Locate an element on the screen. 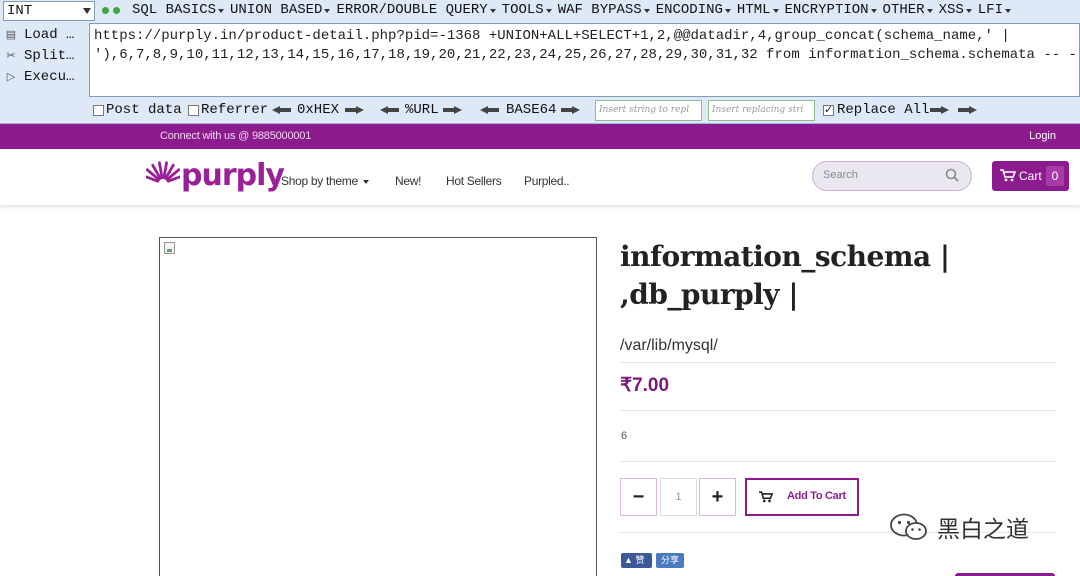 Image resolution: width=1080 pixels, height=576 pixels. base64-encode-arrow-icon is located at coordinates (570, 110).